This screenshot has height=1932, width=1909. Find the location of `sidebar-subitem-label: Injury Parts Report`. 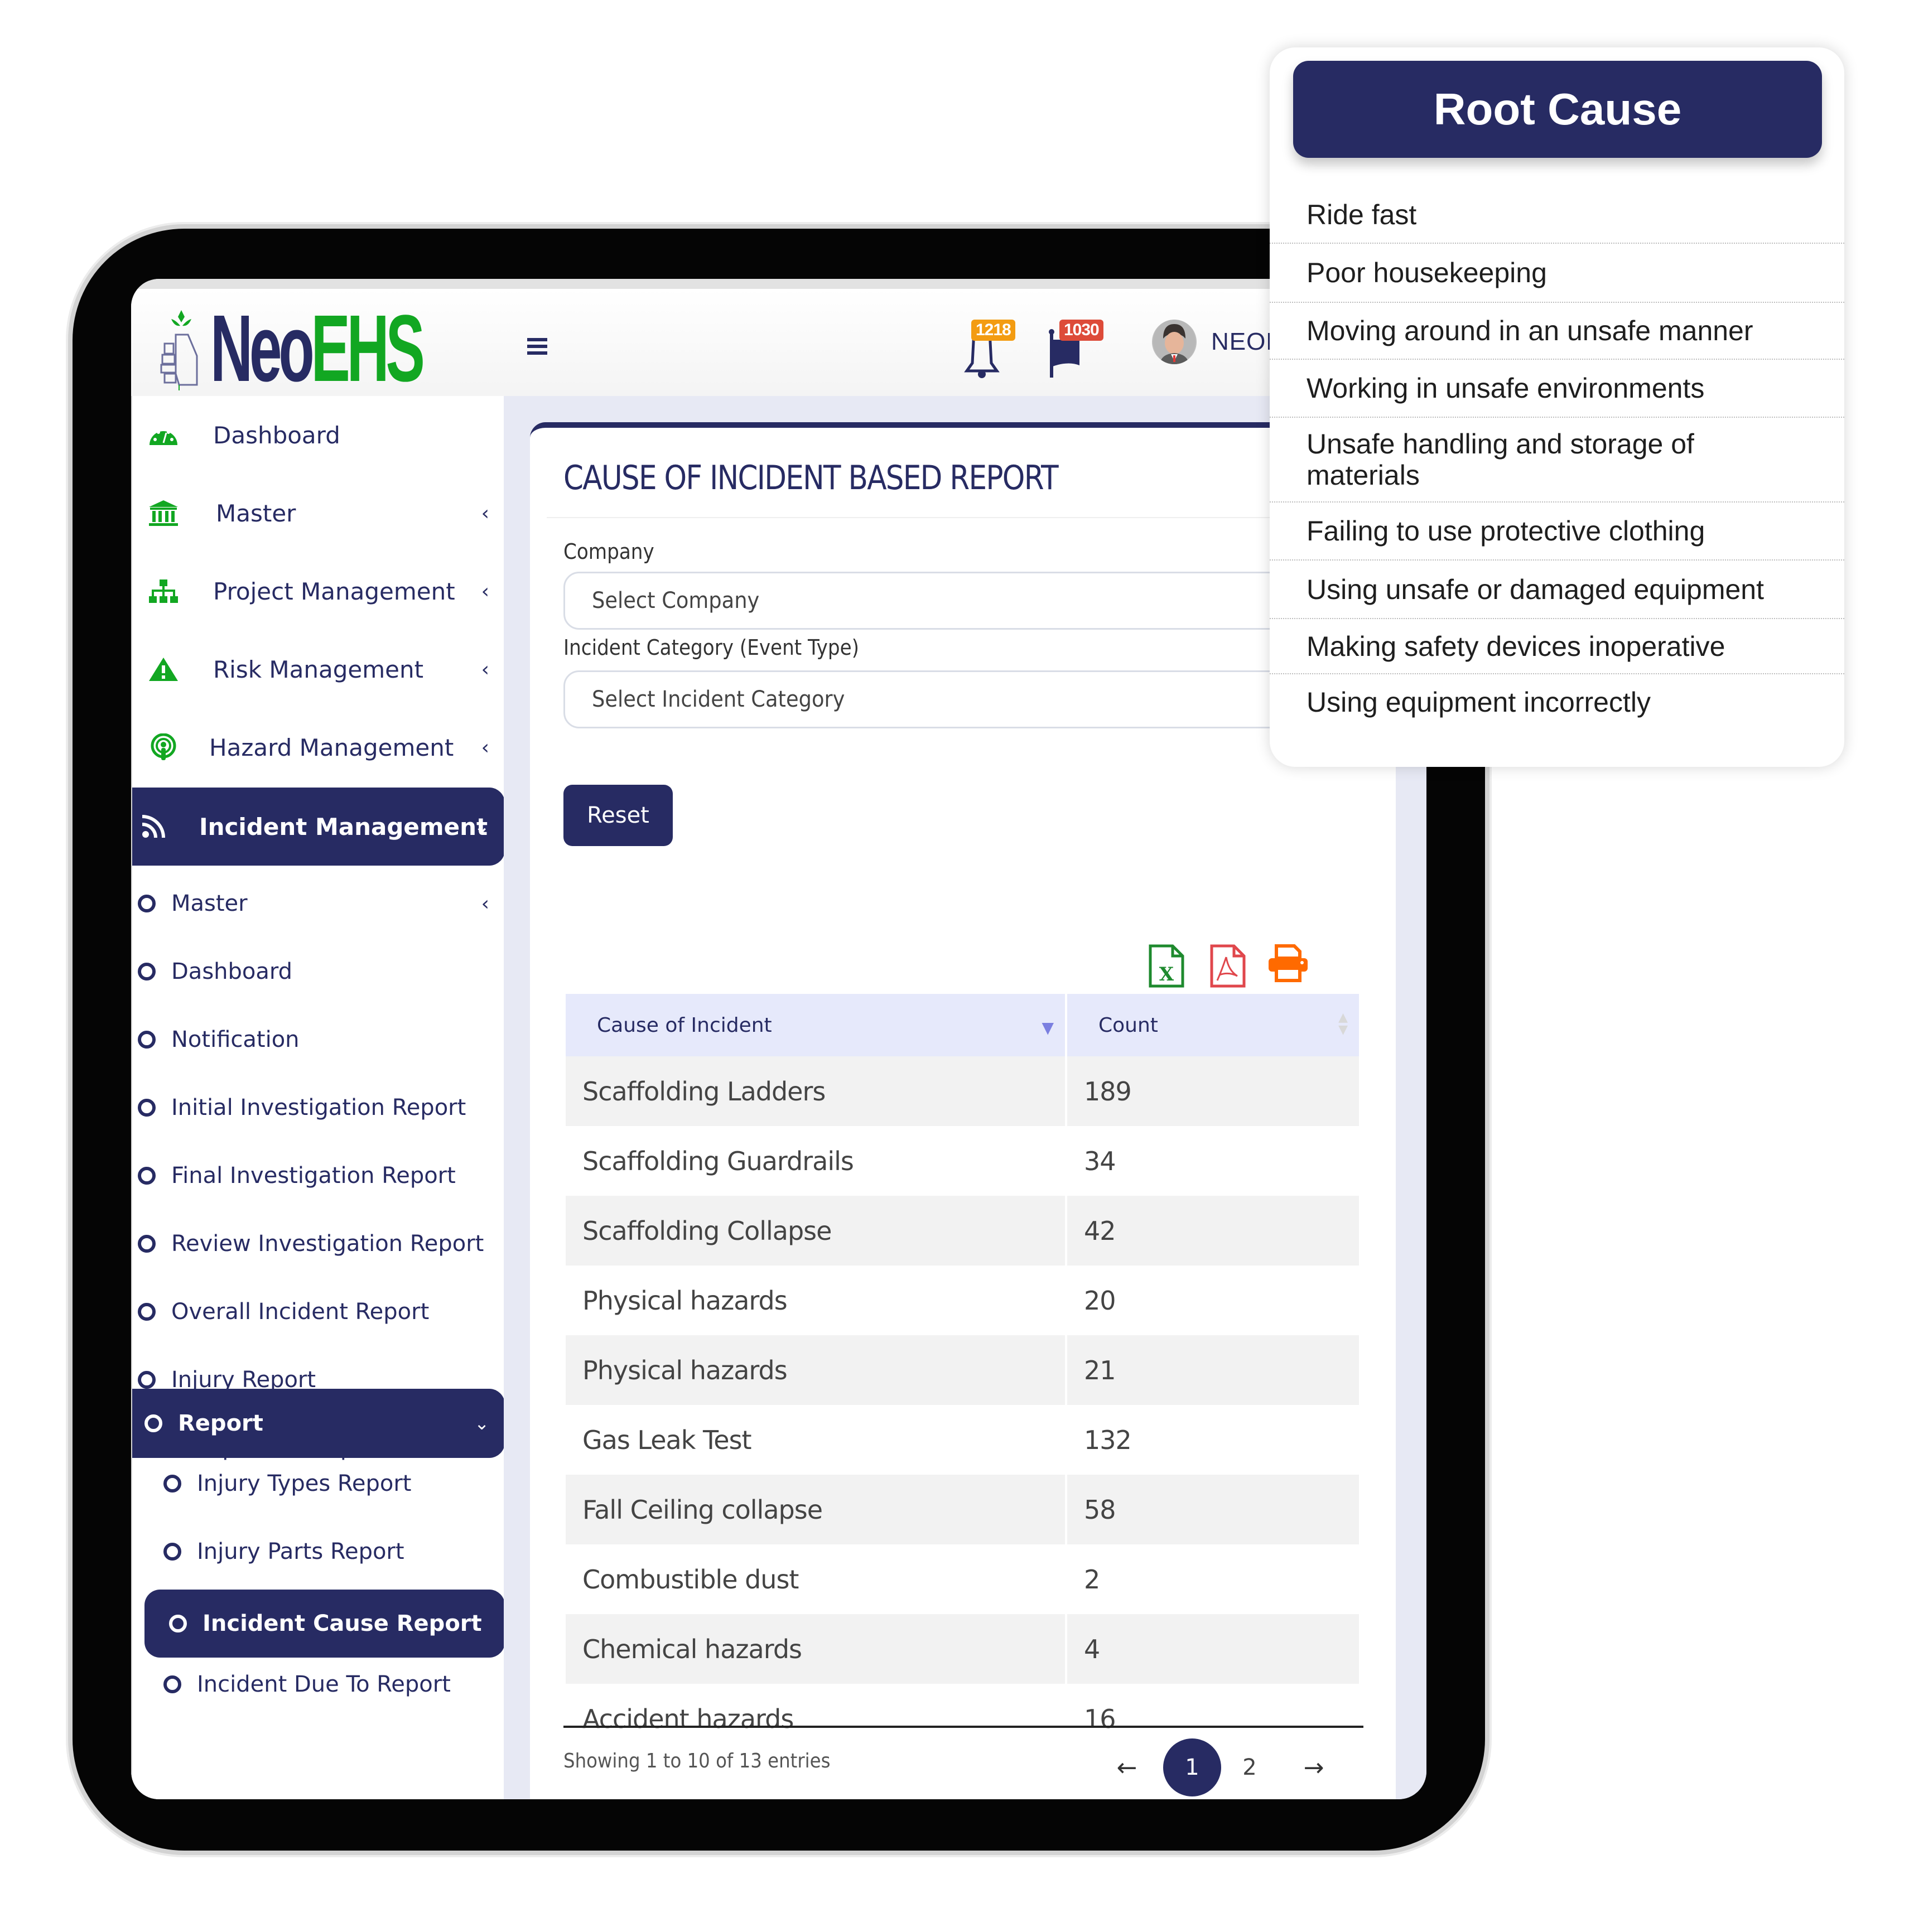

sidebar-subitem-label: Injury Parts Report is located at coordinates (300, 1551).